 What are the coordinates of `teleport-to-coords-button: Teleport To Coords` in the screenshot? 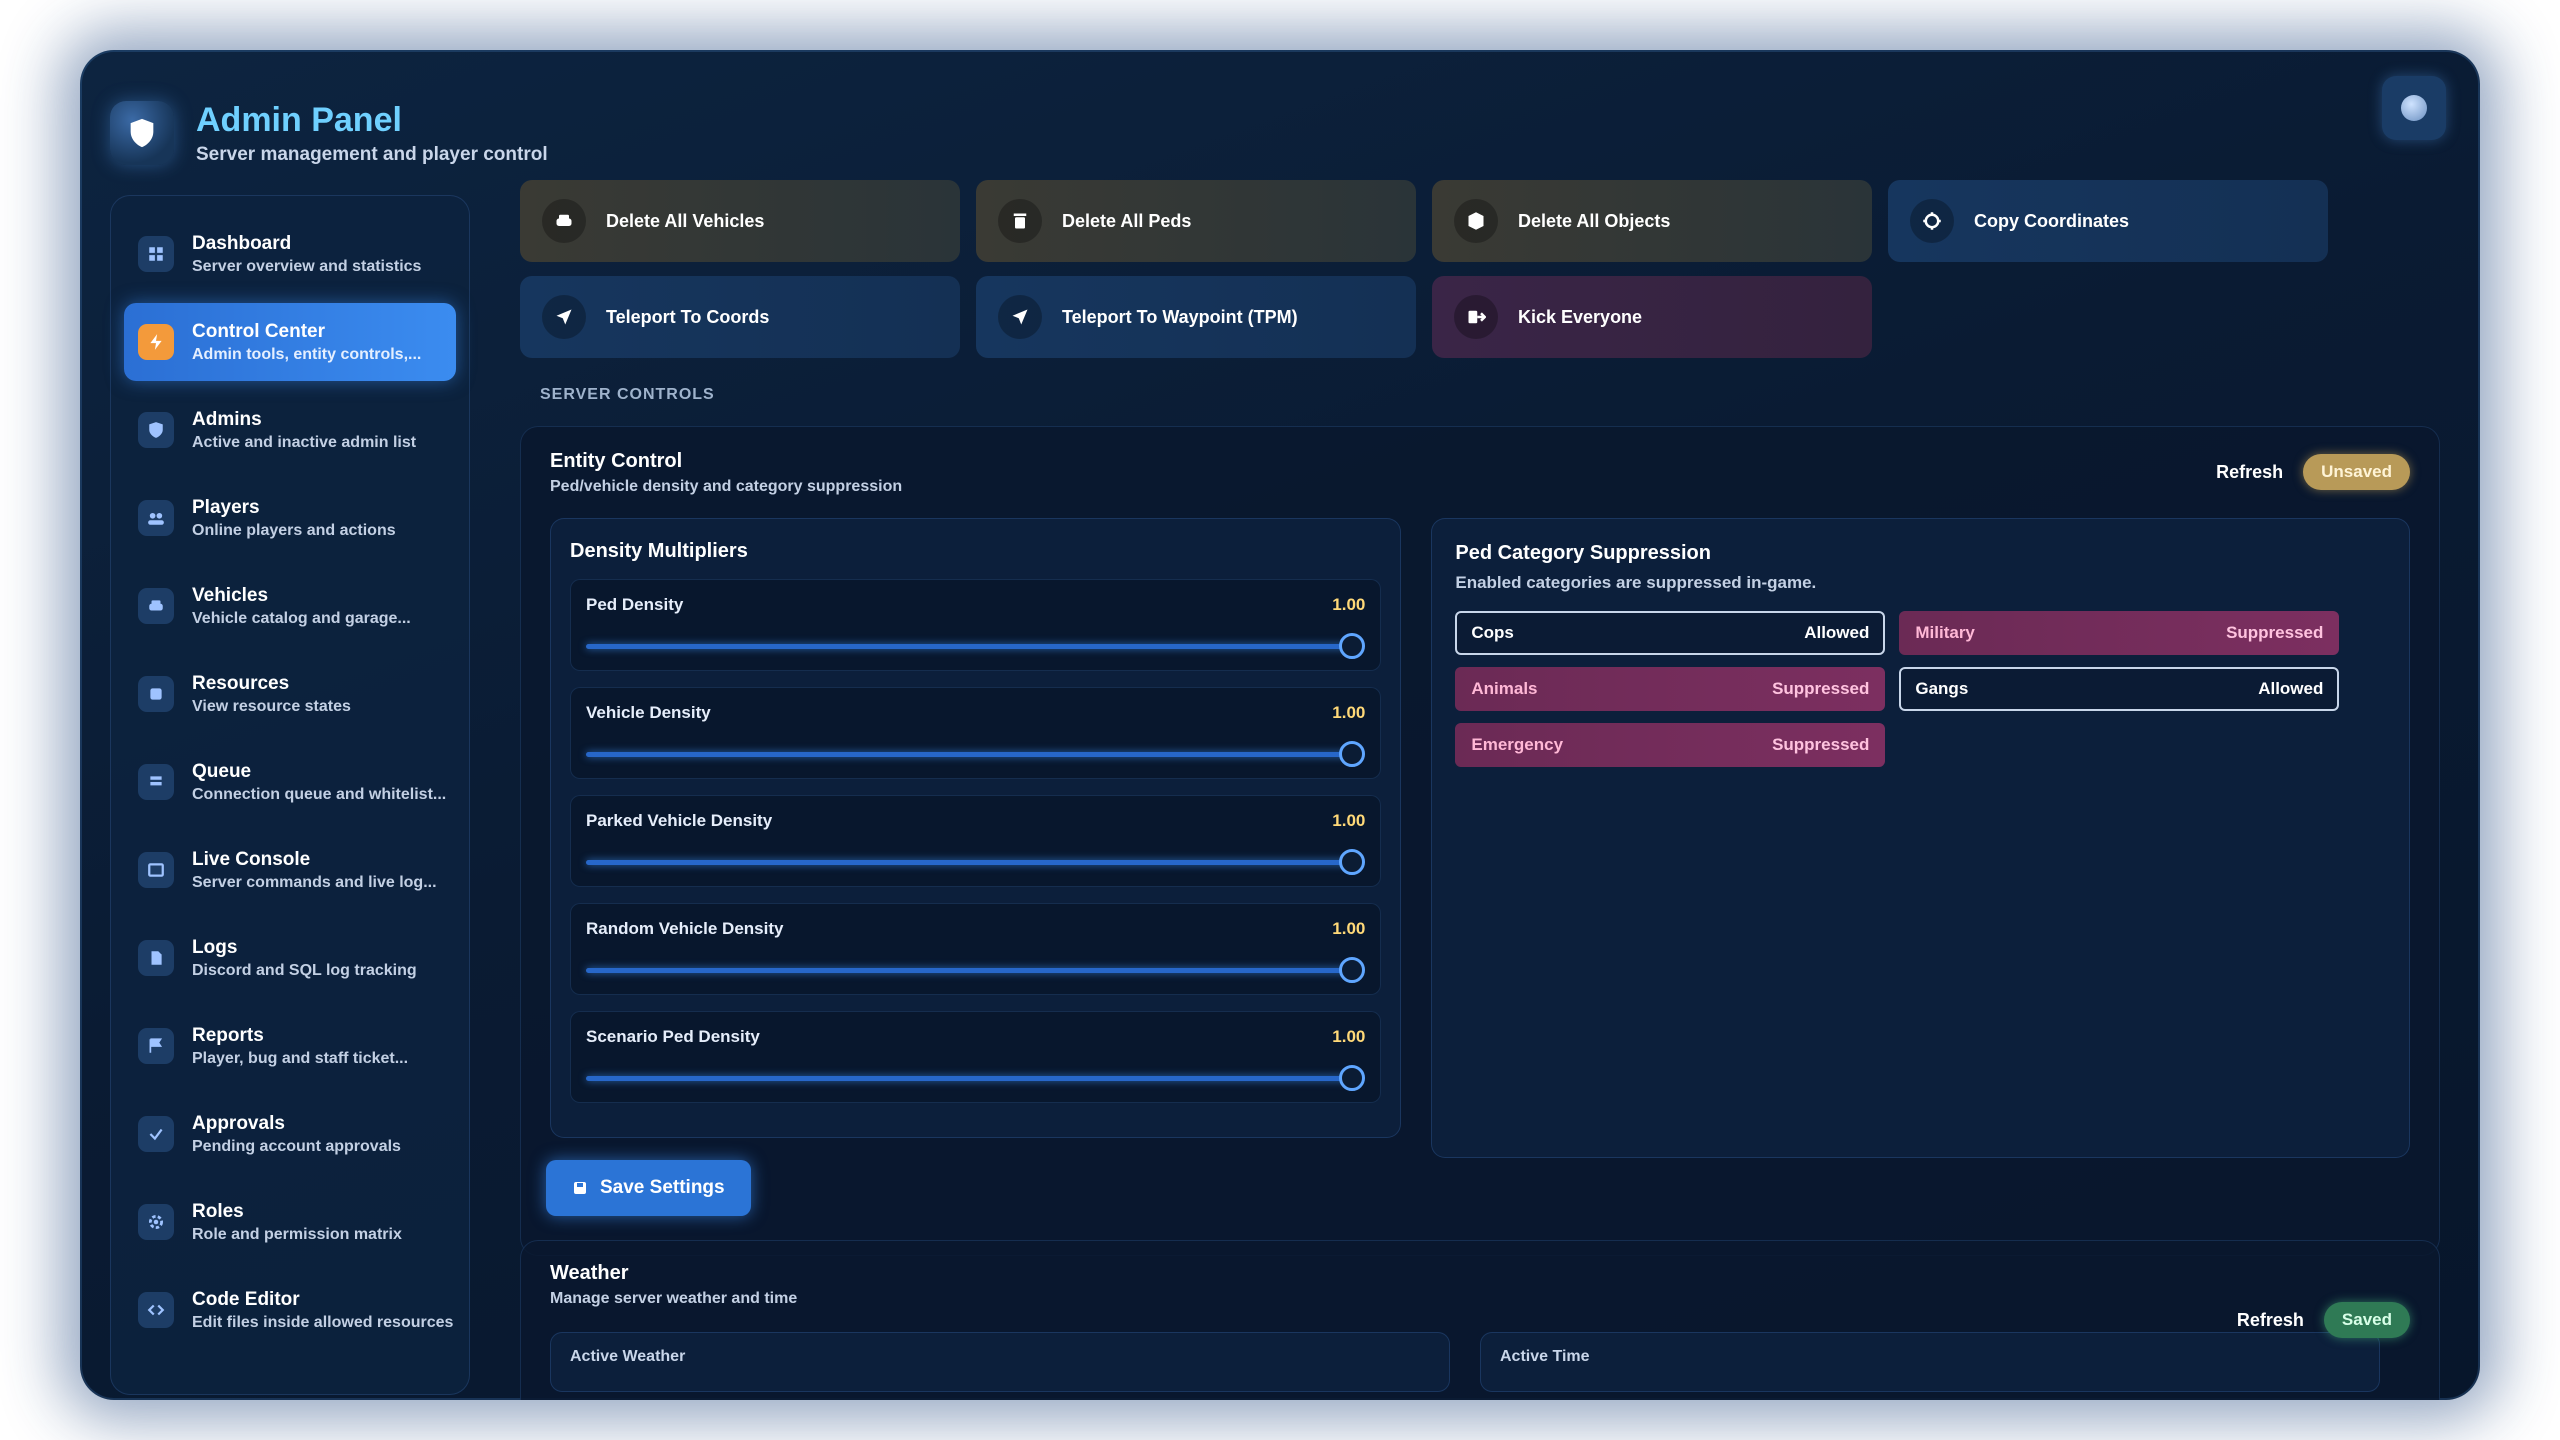 It's located at (740, 317).